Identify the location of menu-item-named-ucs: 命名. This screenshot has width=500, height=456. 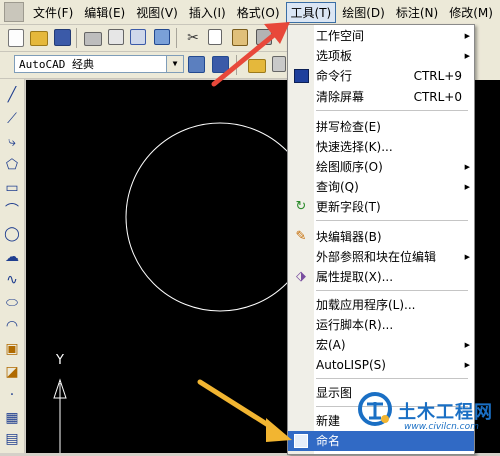
(381, 441).